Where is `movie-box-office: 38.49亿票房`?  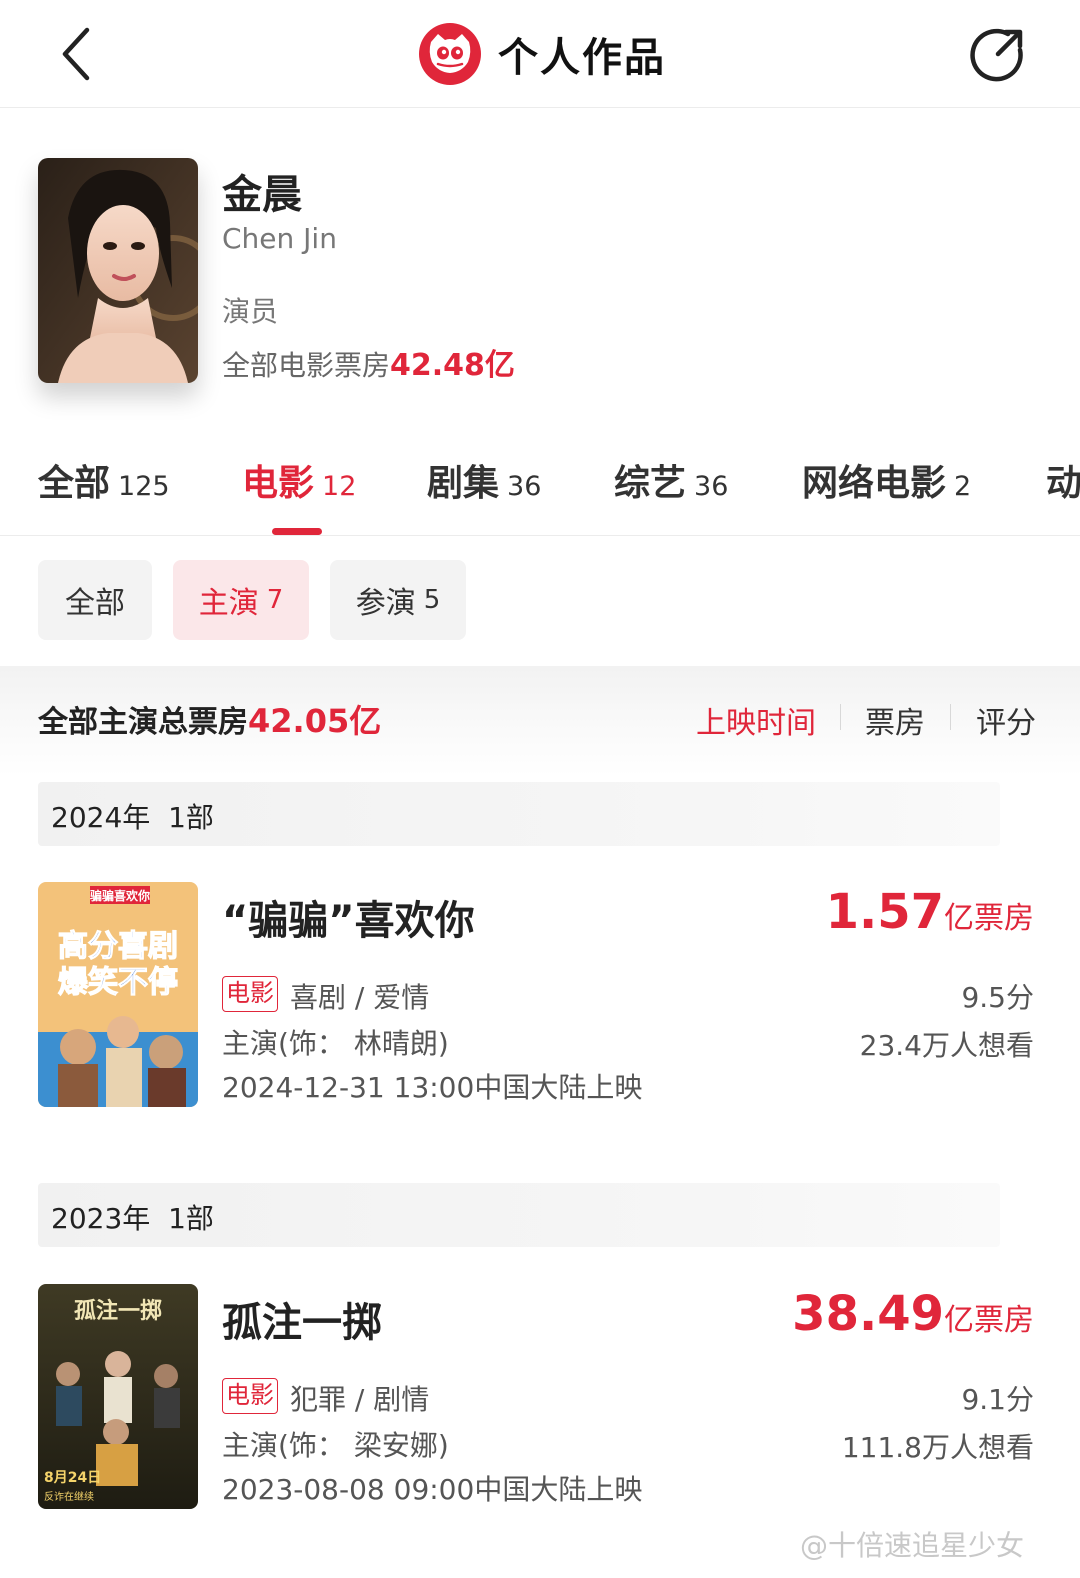 movie-box-office: 38.49亿票房 is located at coordinates (913, 1314).